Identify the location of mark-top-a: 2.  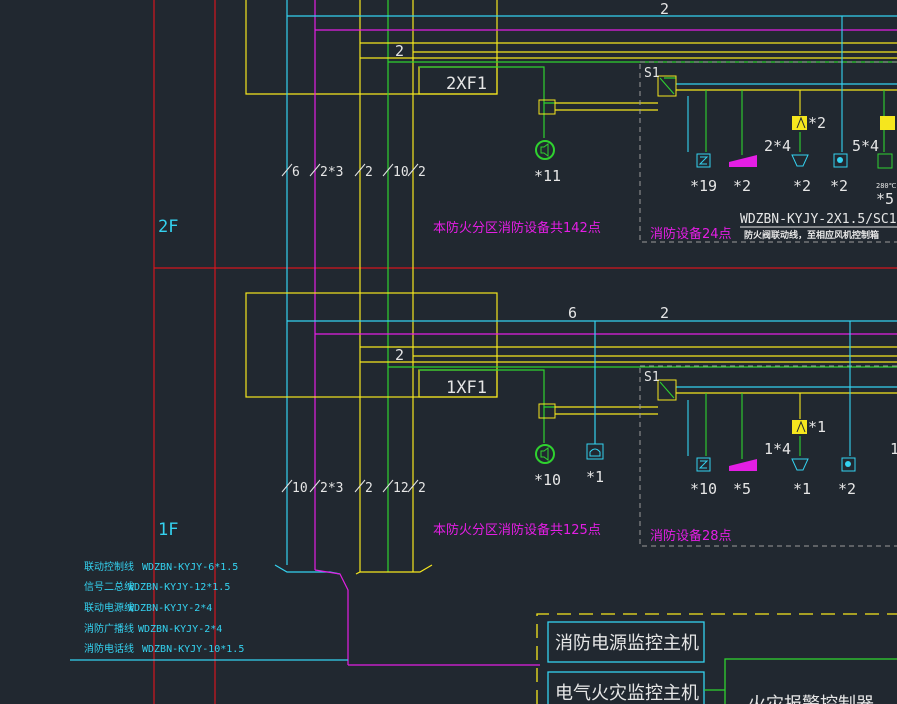
(664, 9).